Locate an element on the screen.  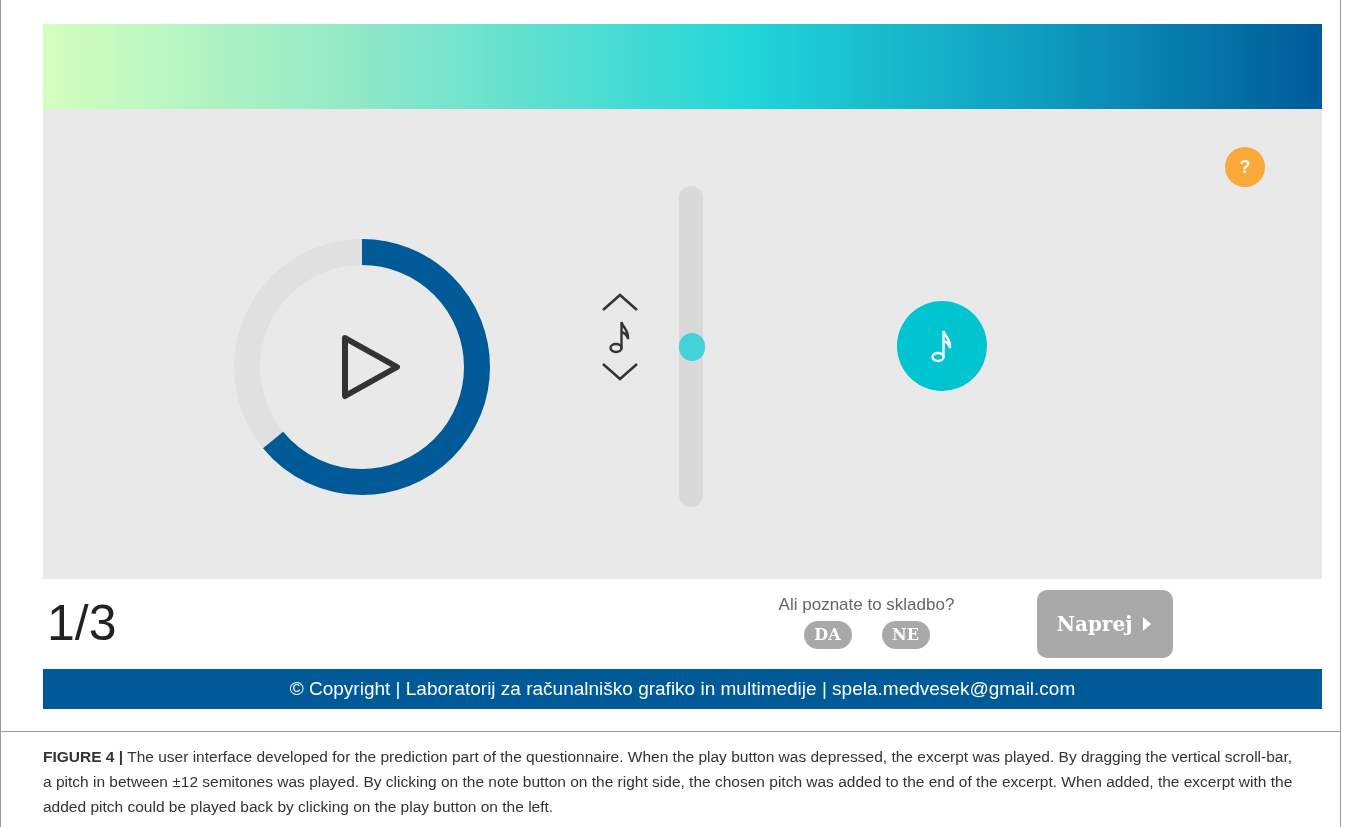
answer-button: NE is located at coordinates (905, 635).